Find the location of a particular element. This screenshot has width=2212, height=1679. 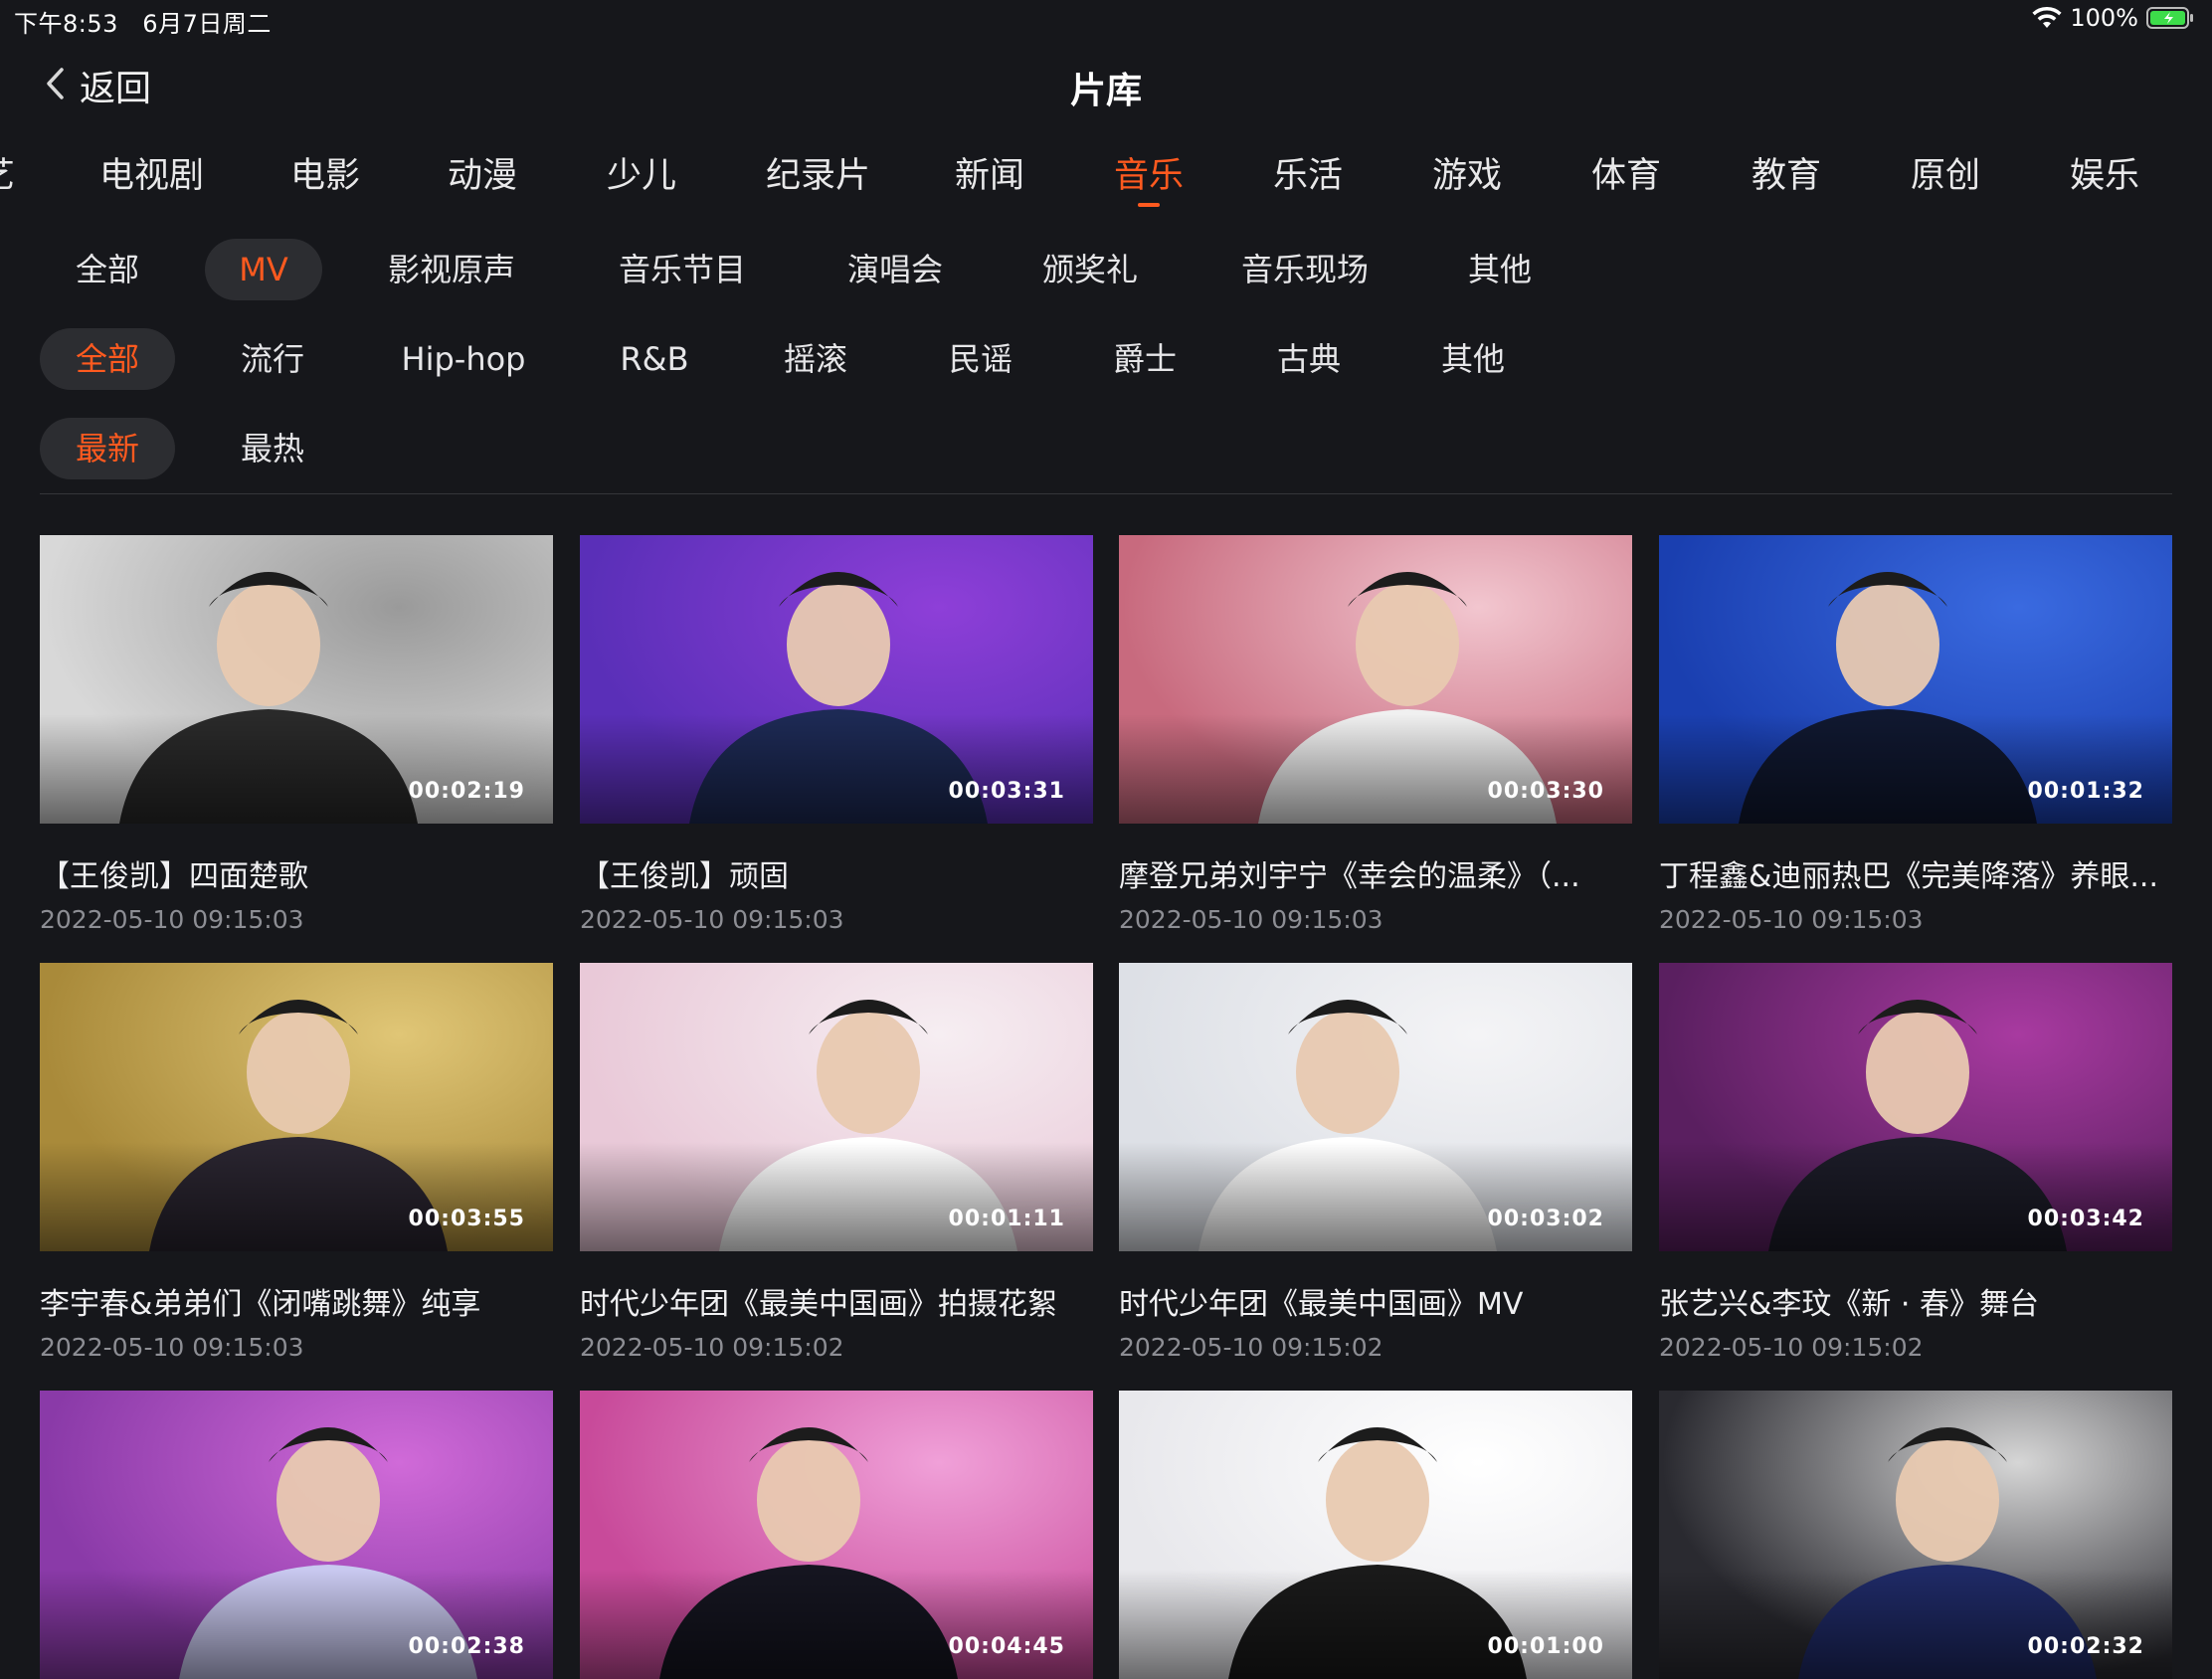

tab-category-9: 游戏 is located at coordinates (1467, 172).